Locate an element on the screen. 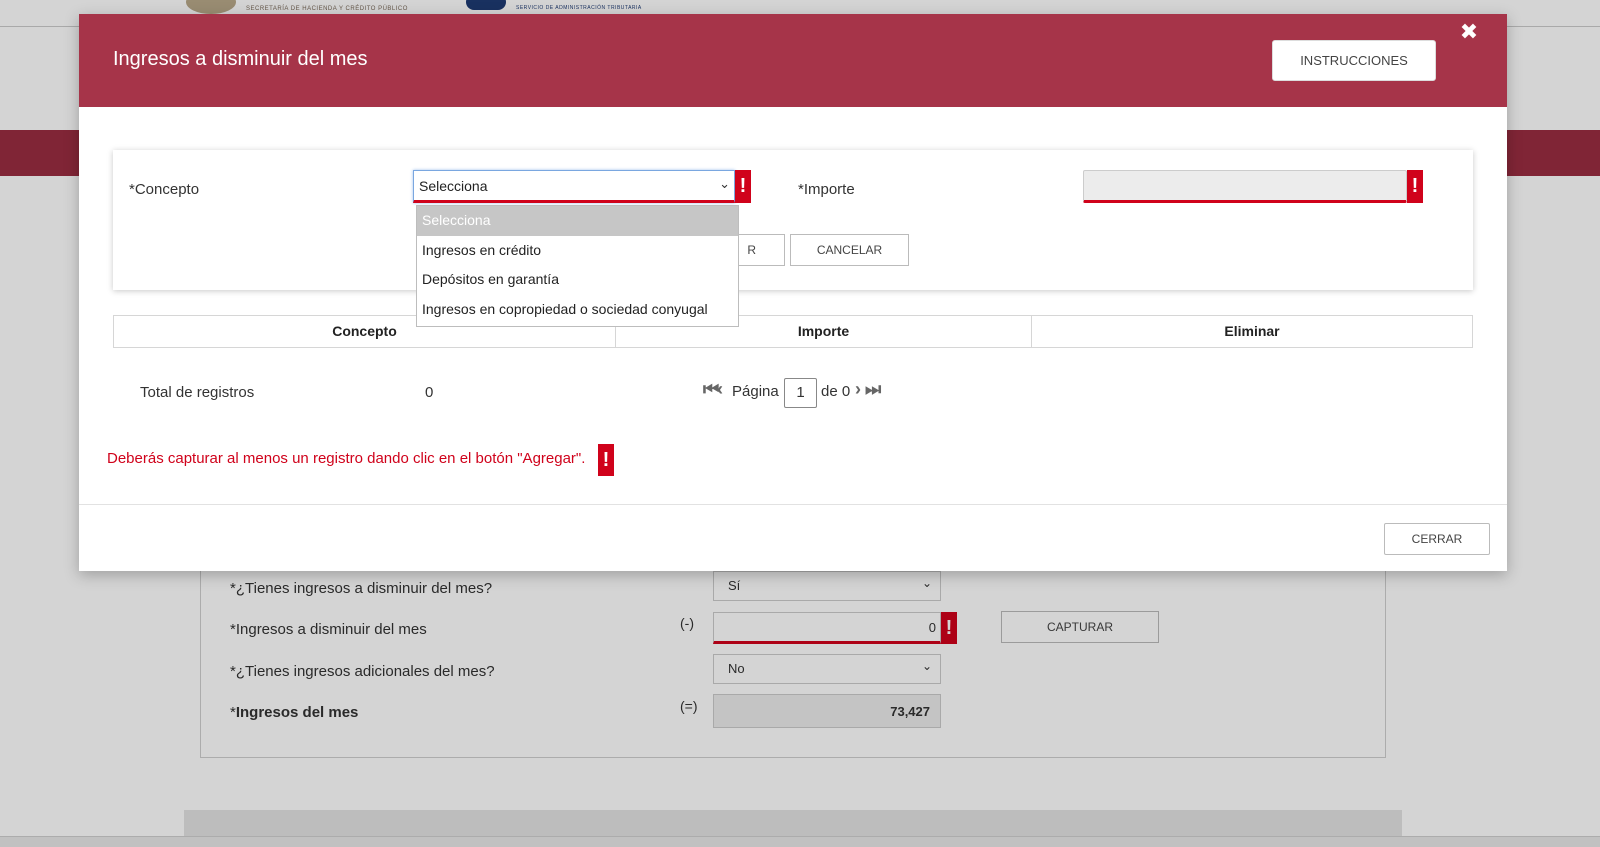  total-registros-label: Total de registros is located at coordinates (197, 392).